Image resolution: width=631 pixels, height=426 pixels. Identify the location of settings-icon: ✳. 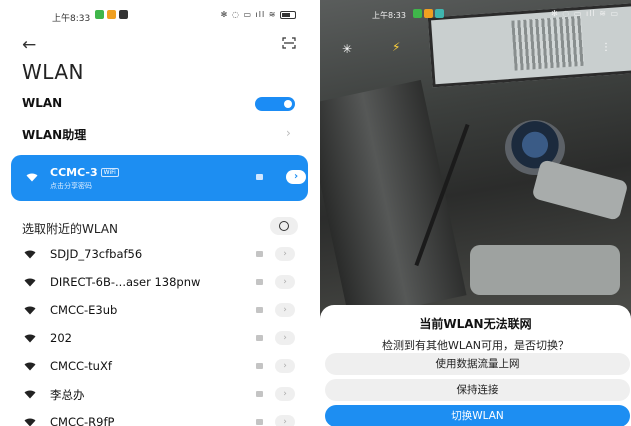
(347, 49).